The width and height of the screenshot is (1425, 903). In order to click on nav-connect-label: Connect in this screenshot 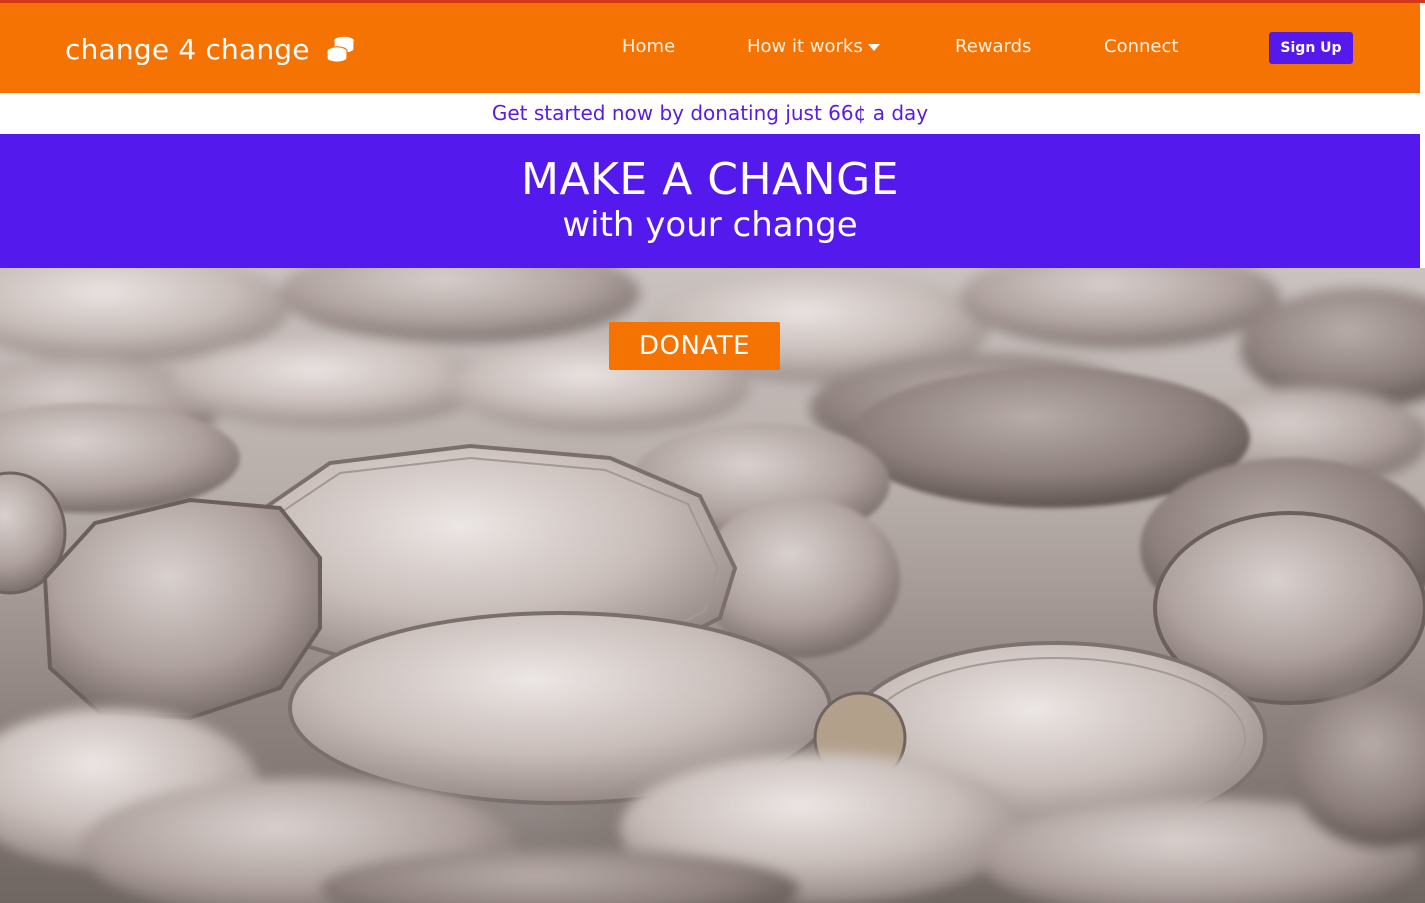, I will do `click(1141, 46)`.